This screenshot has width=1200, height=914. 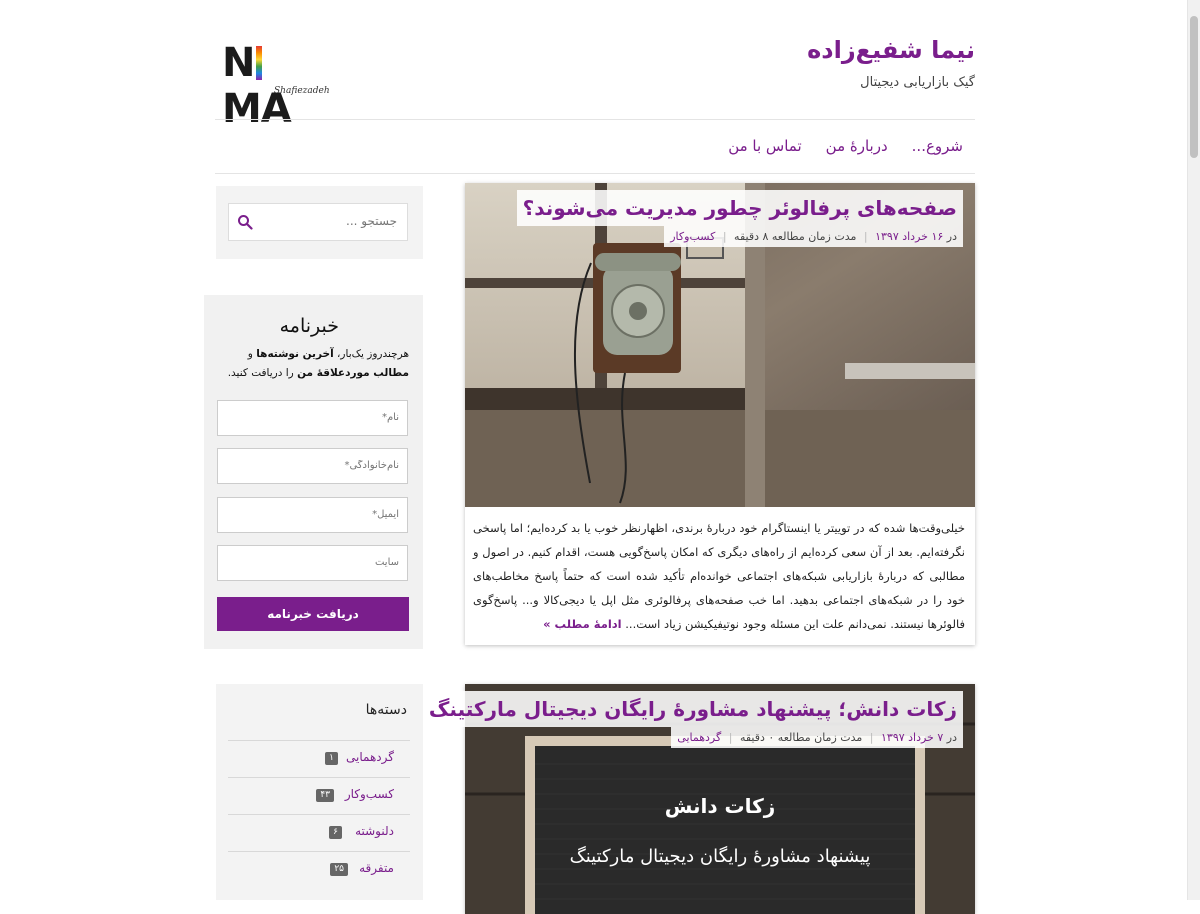 What do you see at coordinates (302, 91) in the screenshot?
I see `logo-subtext: Shafiezadeh` at bounding box center [302, 91].